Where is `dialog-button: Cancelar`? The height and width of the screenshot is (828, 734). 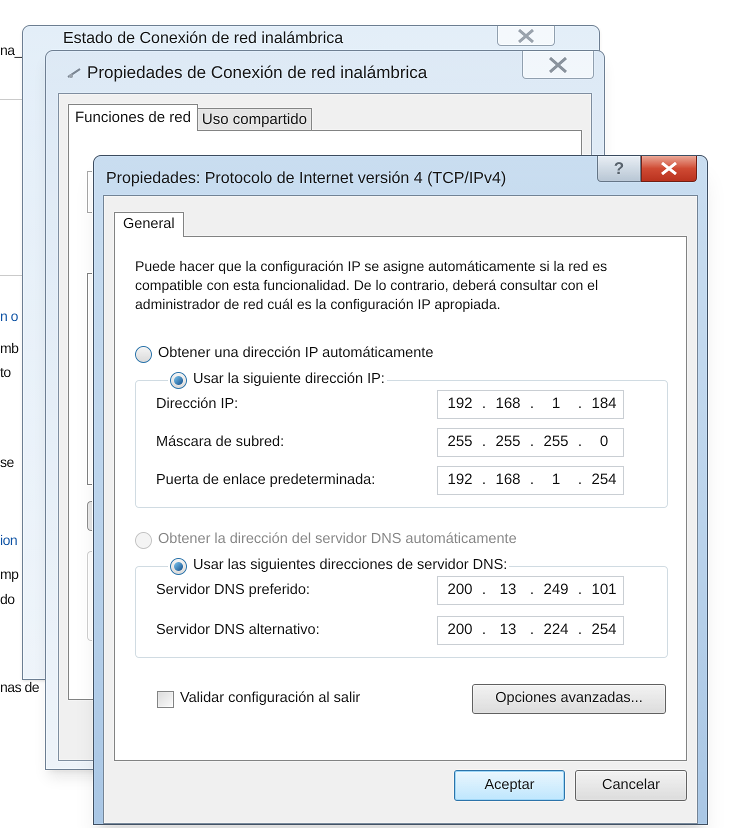
dialog-button: Cancelar is located at coordinates (631, 785).